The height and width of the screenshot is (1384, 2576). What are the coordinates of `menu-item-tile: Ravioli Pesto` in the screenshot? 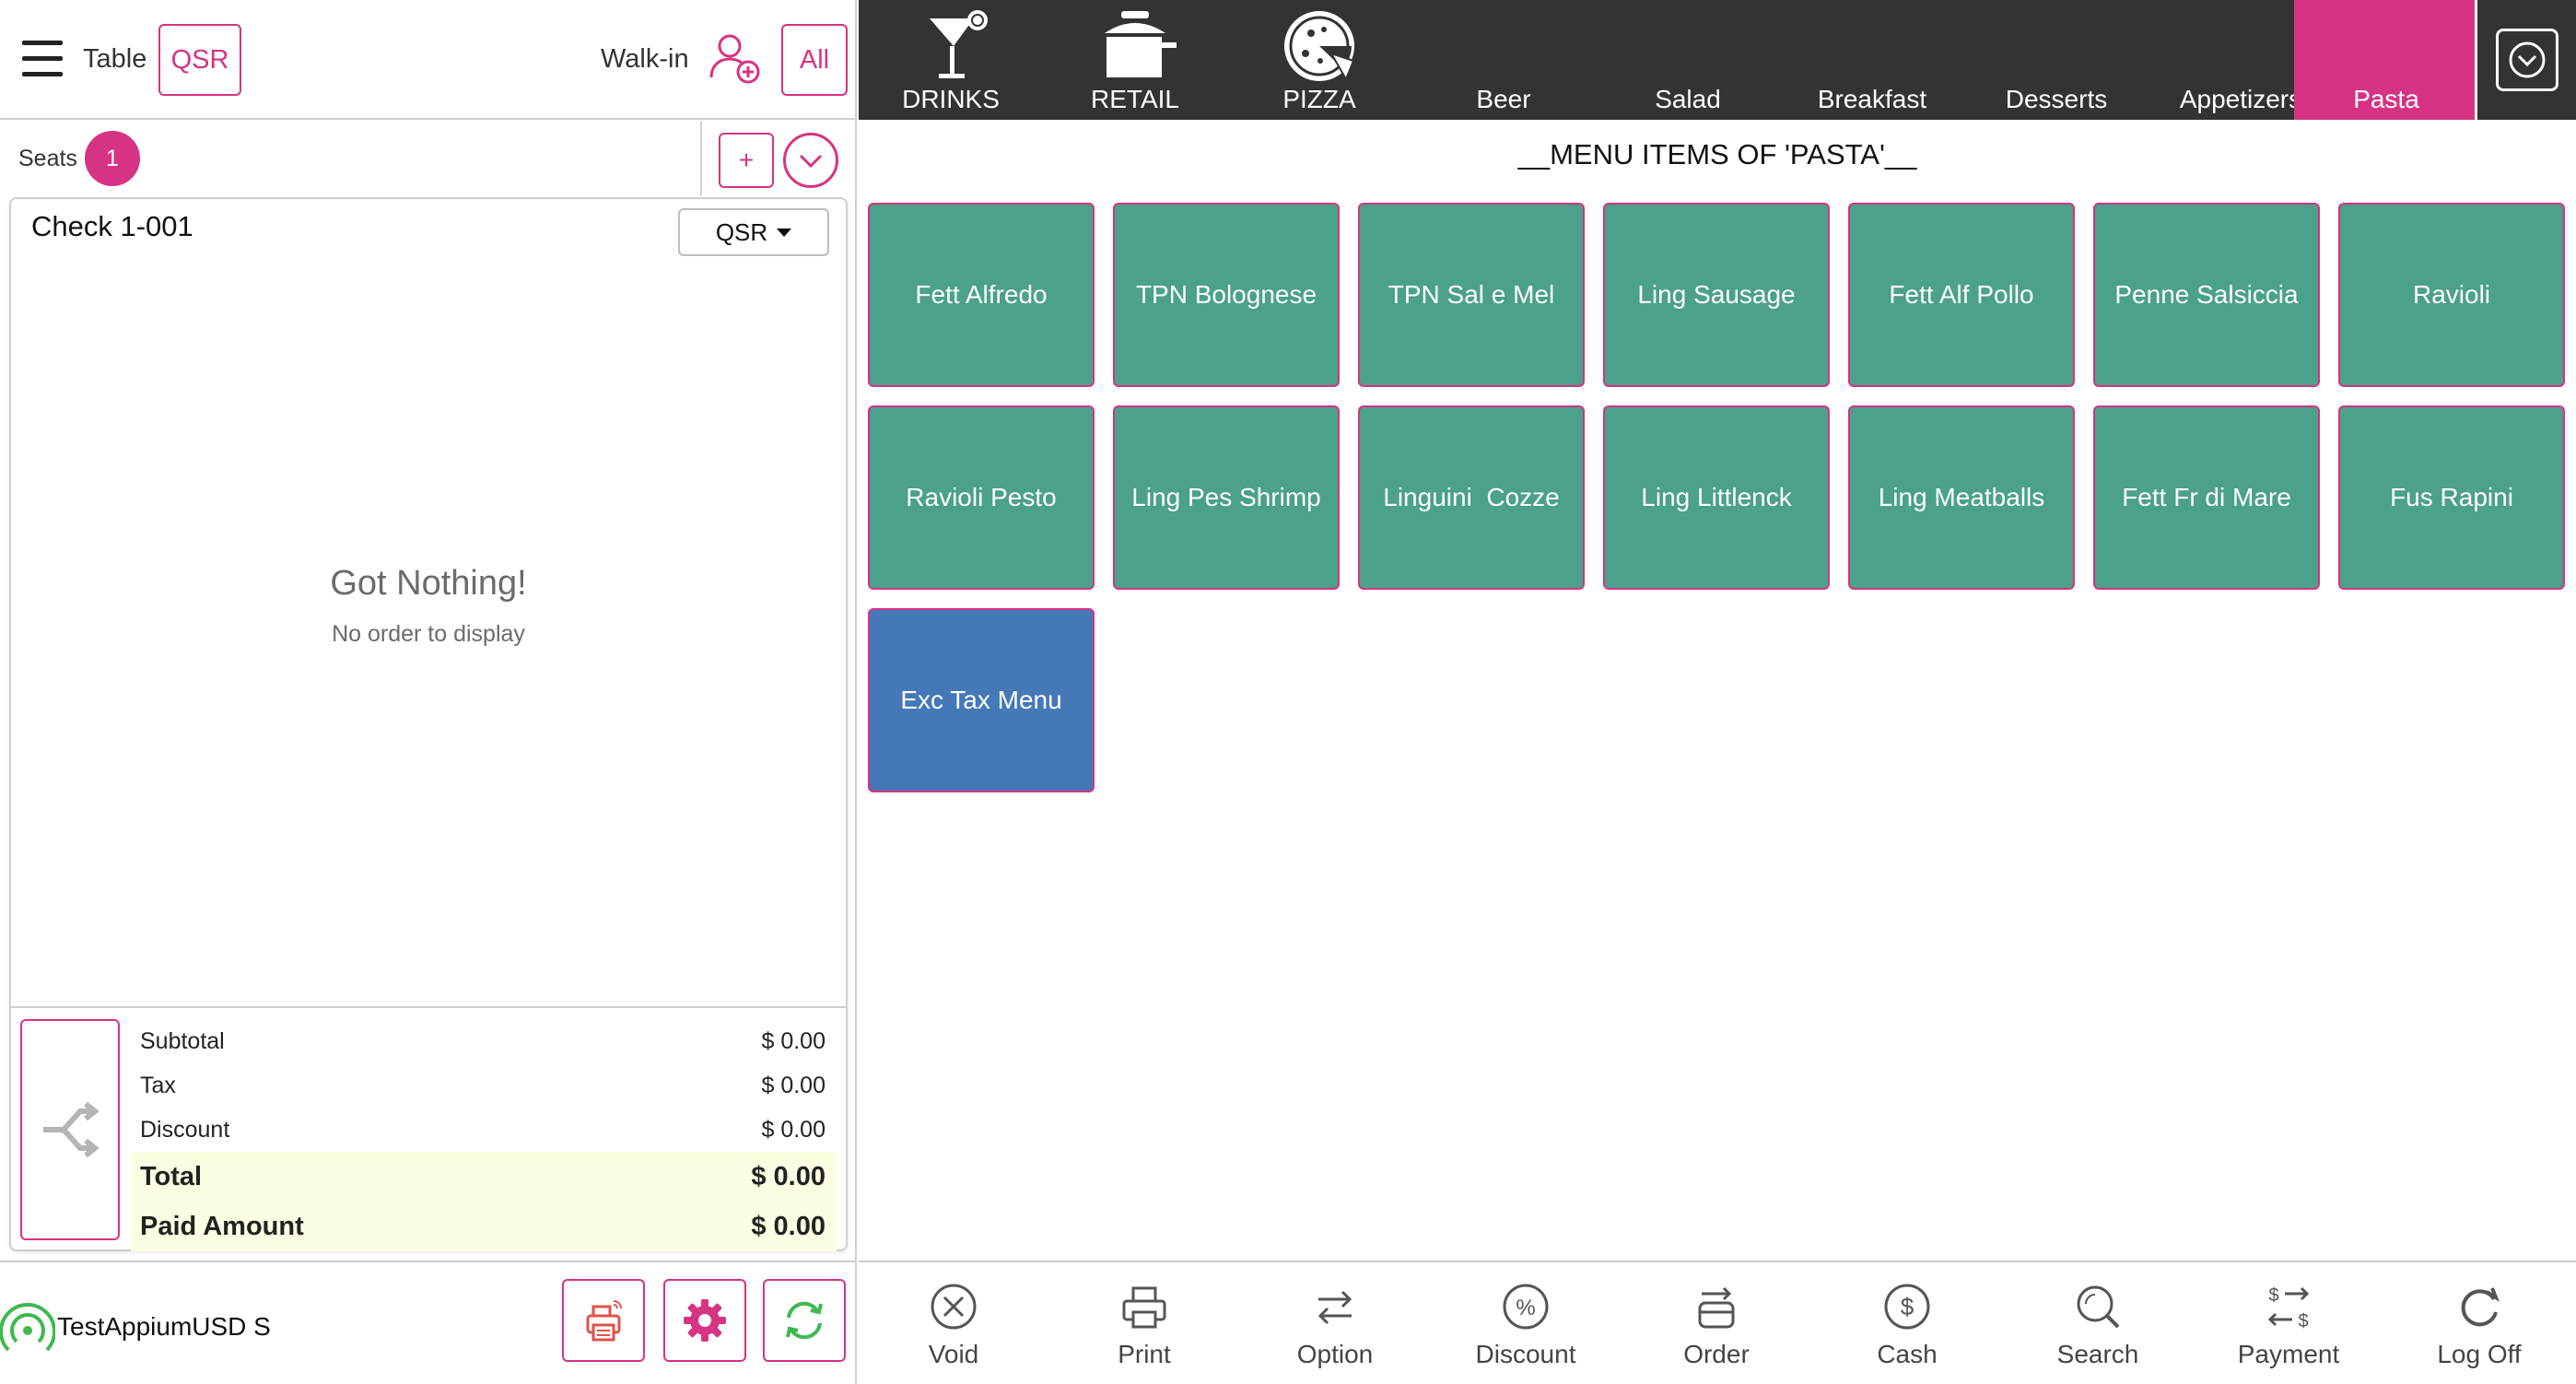 It's located at (982, 497).